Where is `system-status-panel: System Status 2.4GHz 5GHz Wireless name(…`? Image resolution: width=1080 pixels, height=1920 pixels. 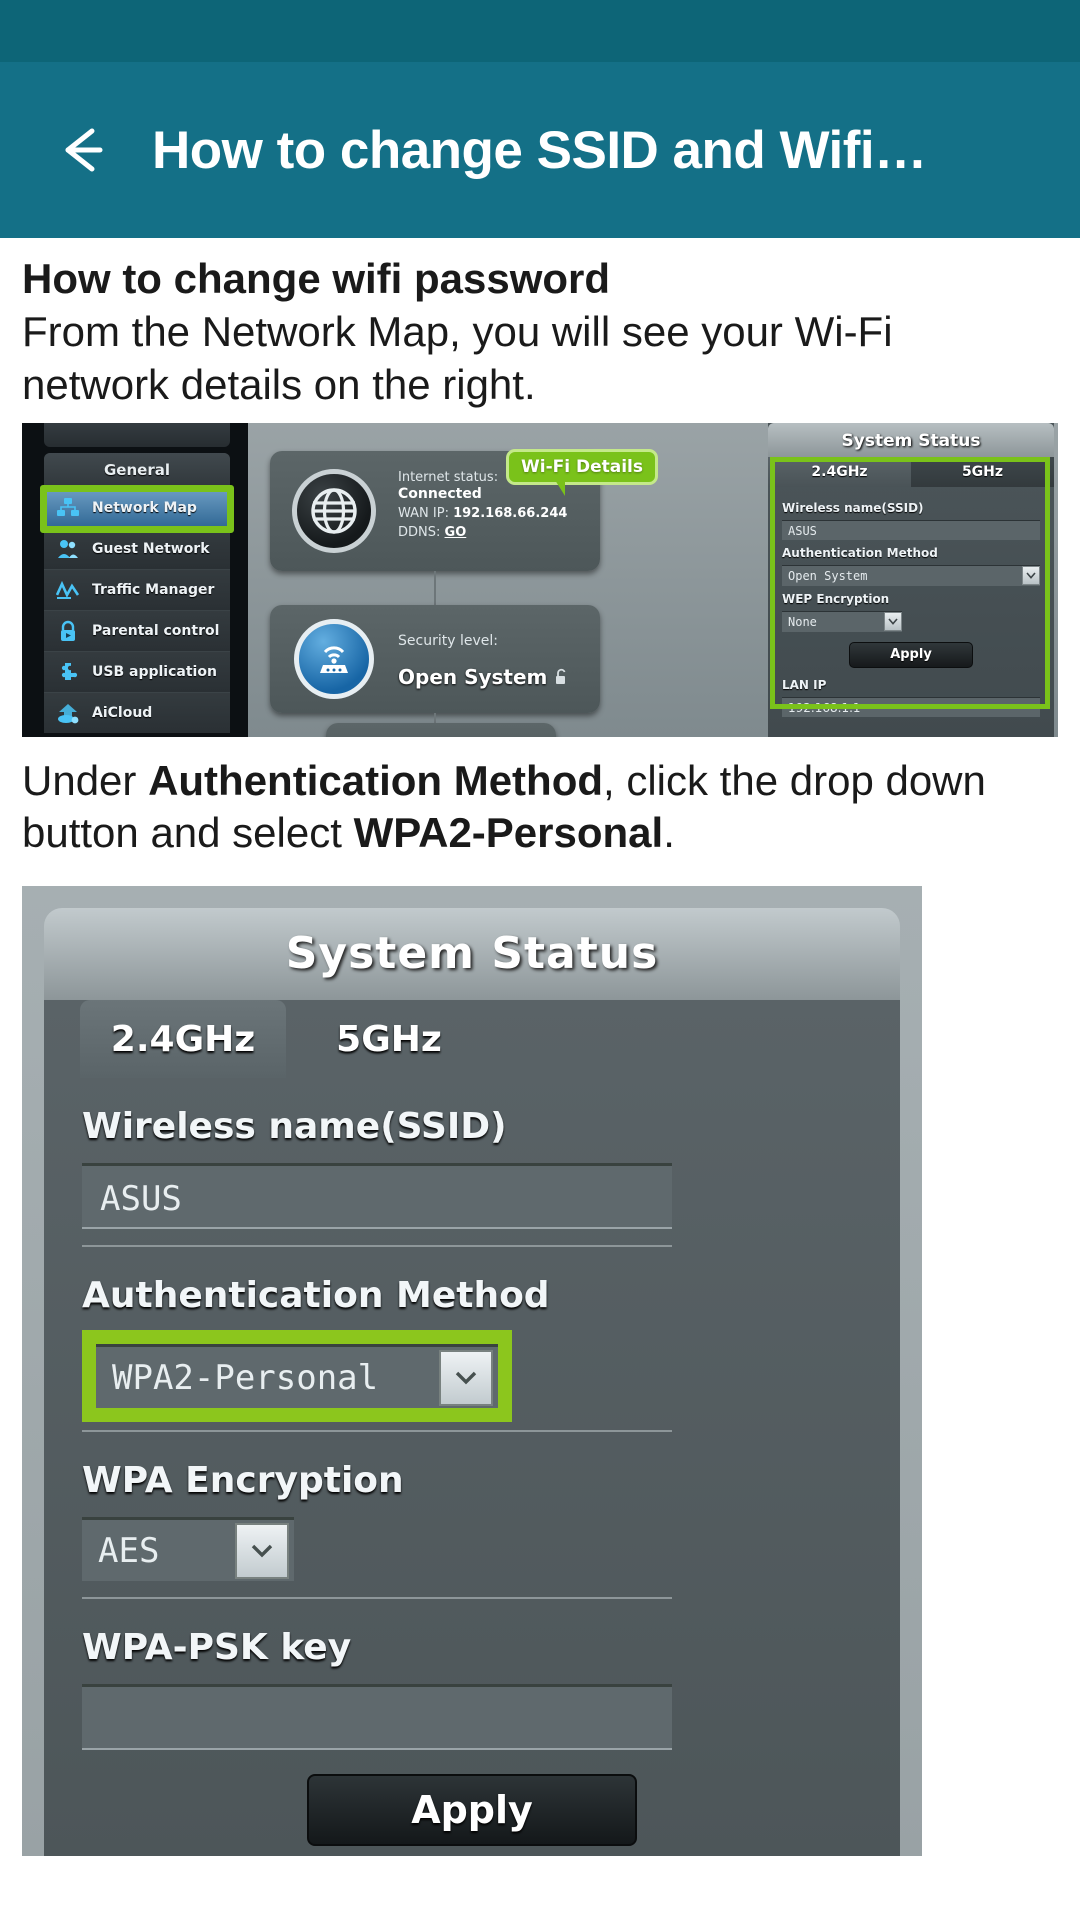
system-status-panel: System Status 2.4GHz 5GHz Wireless name(… is located at coordinates (911, 579).